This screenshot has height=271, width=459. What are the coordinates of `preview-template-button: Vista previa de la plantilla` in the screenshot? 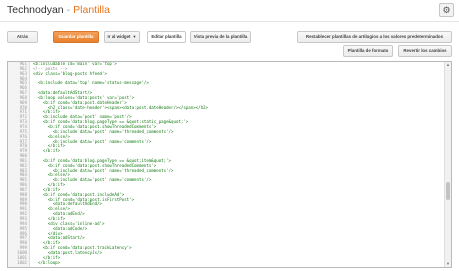 It's located at (220, 37).